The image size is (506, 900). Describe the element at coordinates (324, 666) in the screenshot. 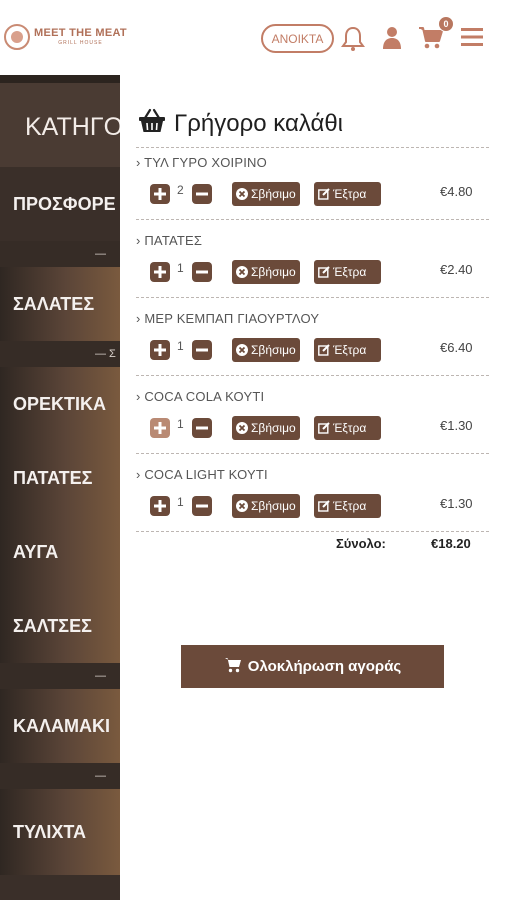

I see `checkout-label: Ολοκλήρωση αγοράς` at that location.